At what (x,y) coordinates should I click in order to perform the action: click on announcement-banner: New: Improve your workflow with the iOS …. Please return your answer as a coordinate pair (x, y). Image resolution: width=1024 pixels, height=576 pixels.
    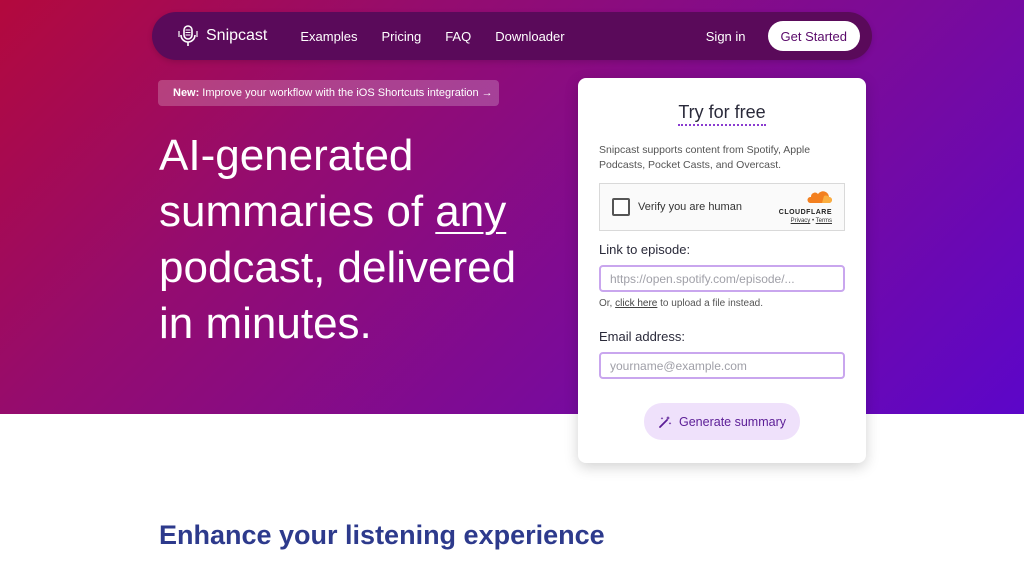
    Looking at the image, I should click on (328, 93).